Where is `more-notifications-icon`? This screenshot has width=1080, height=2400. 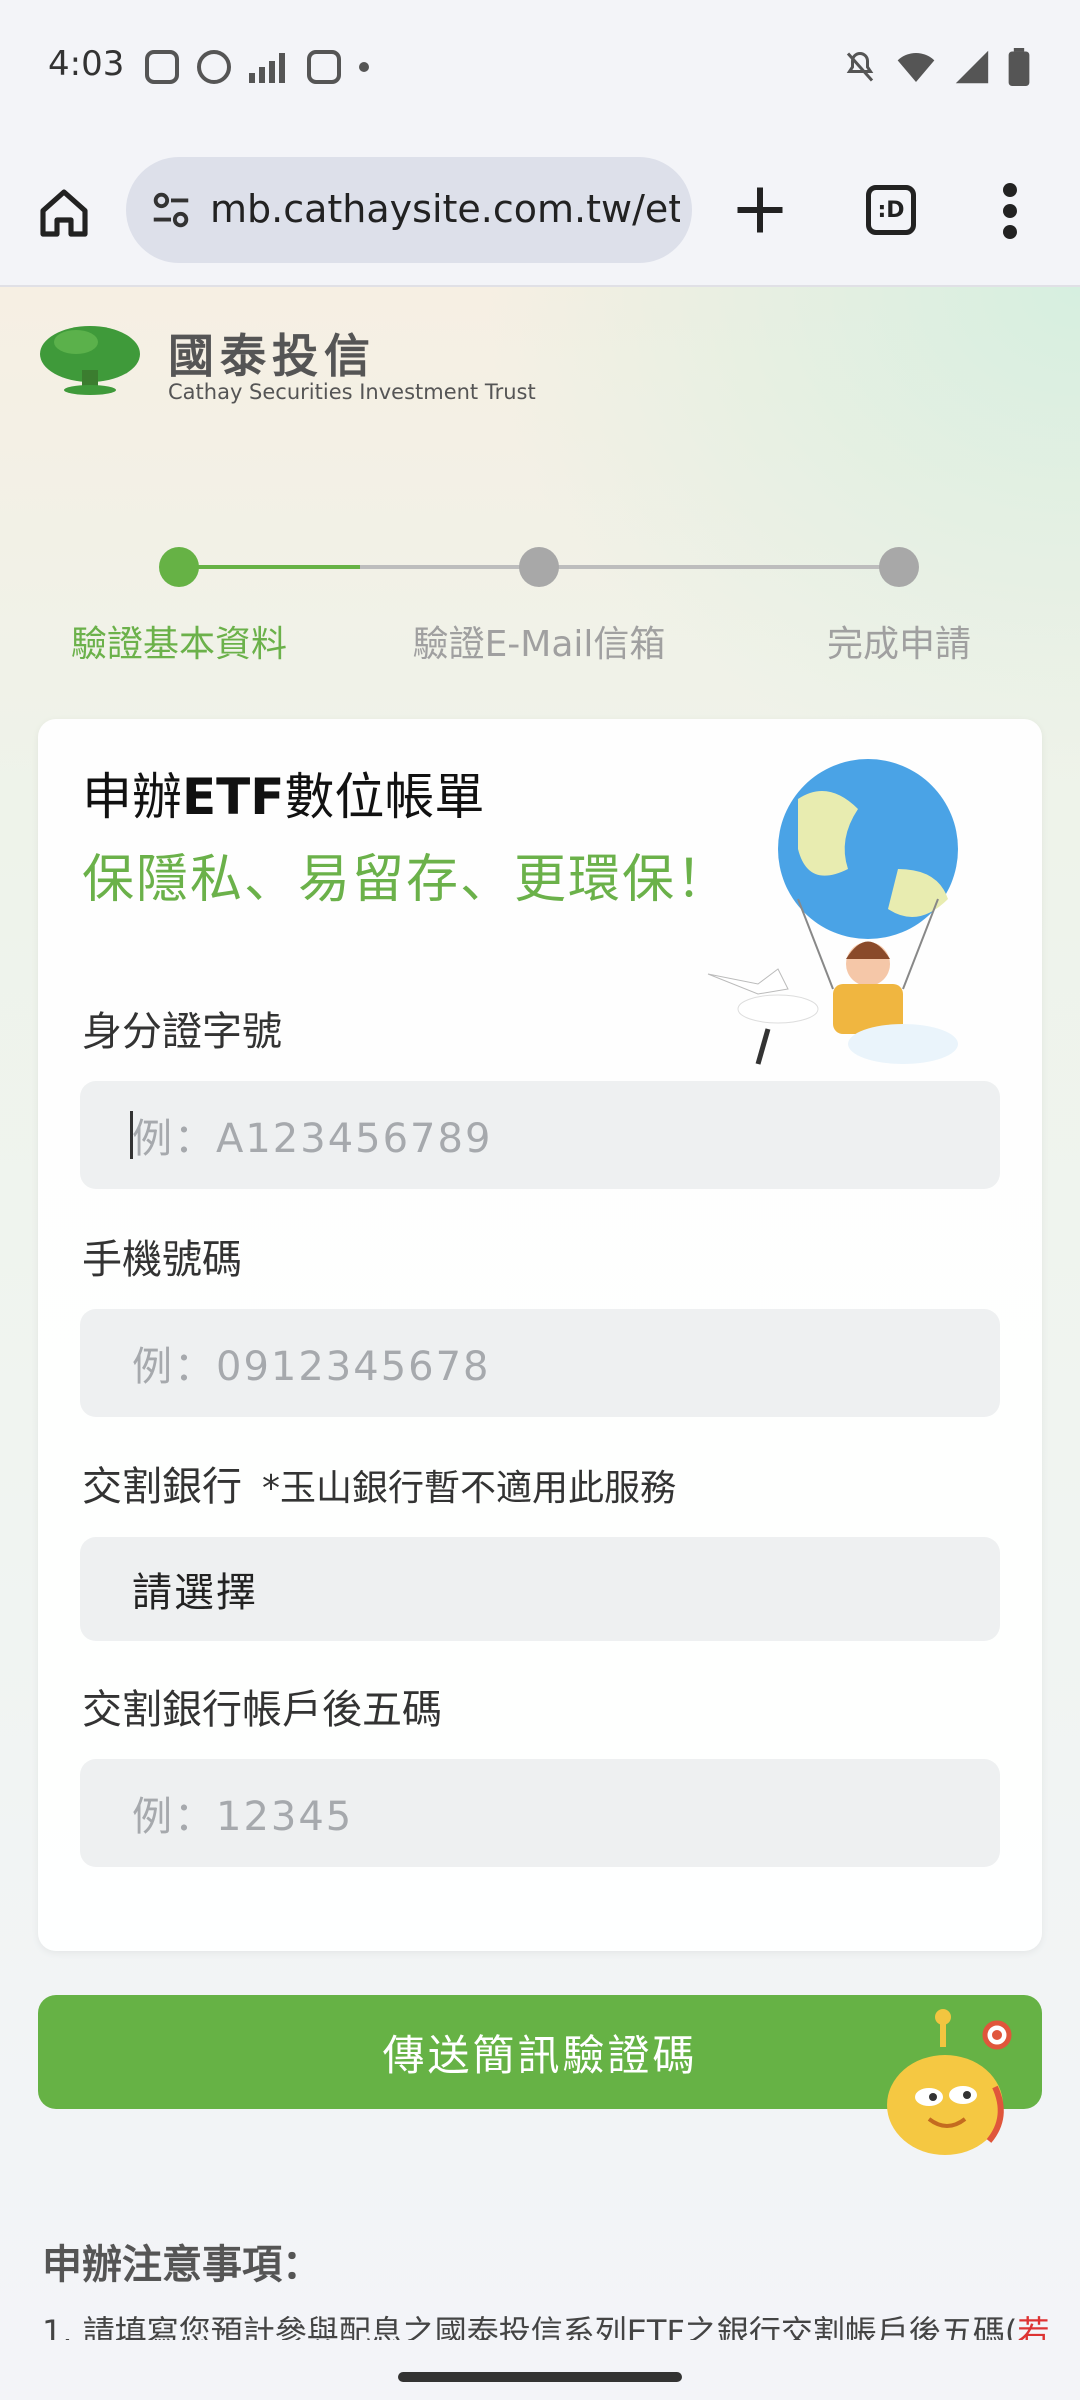 more-notifications-icon is located at coordinates (364, 67).